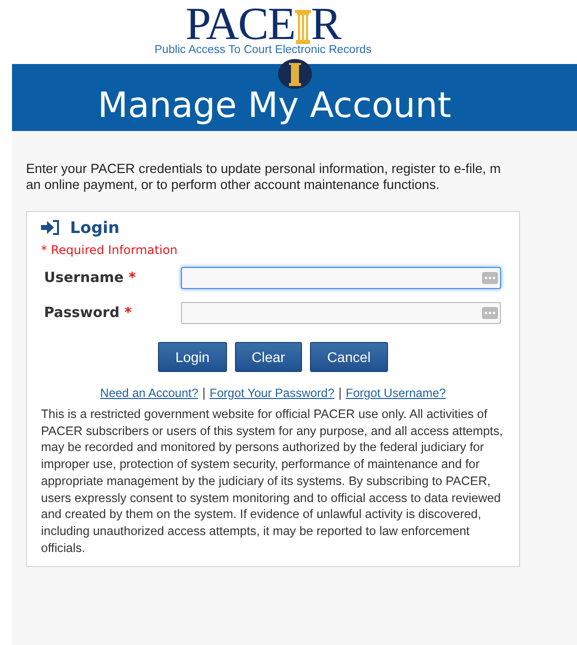 The height and width of the screenshot is (645, 577). I want to click on logo-text: PACE, so click(240, 24).